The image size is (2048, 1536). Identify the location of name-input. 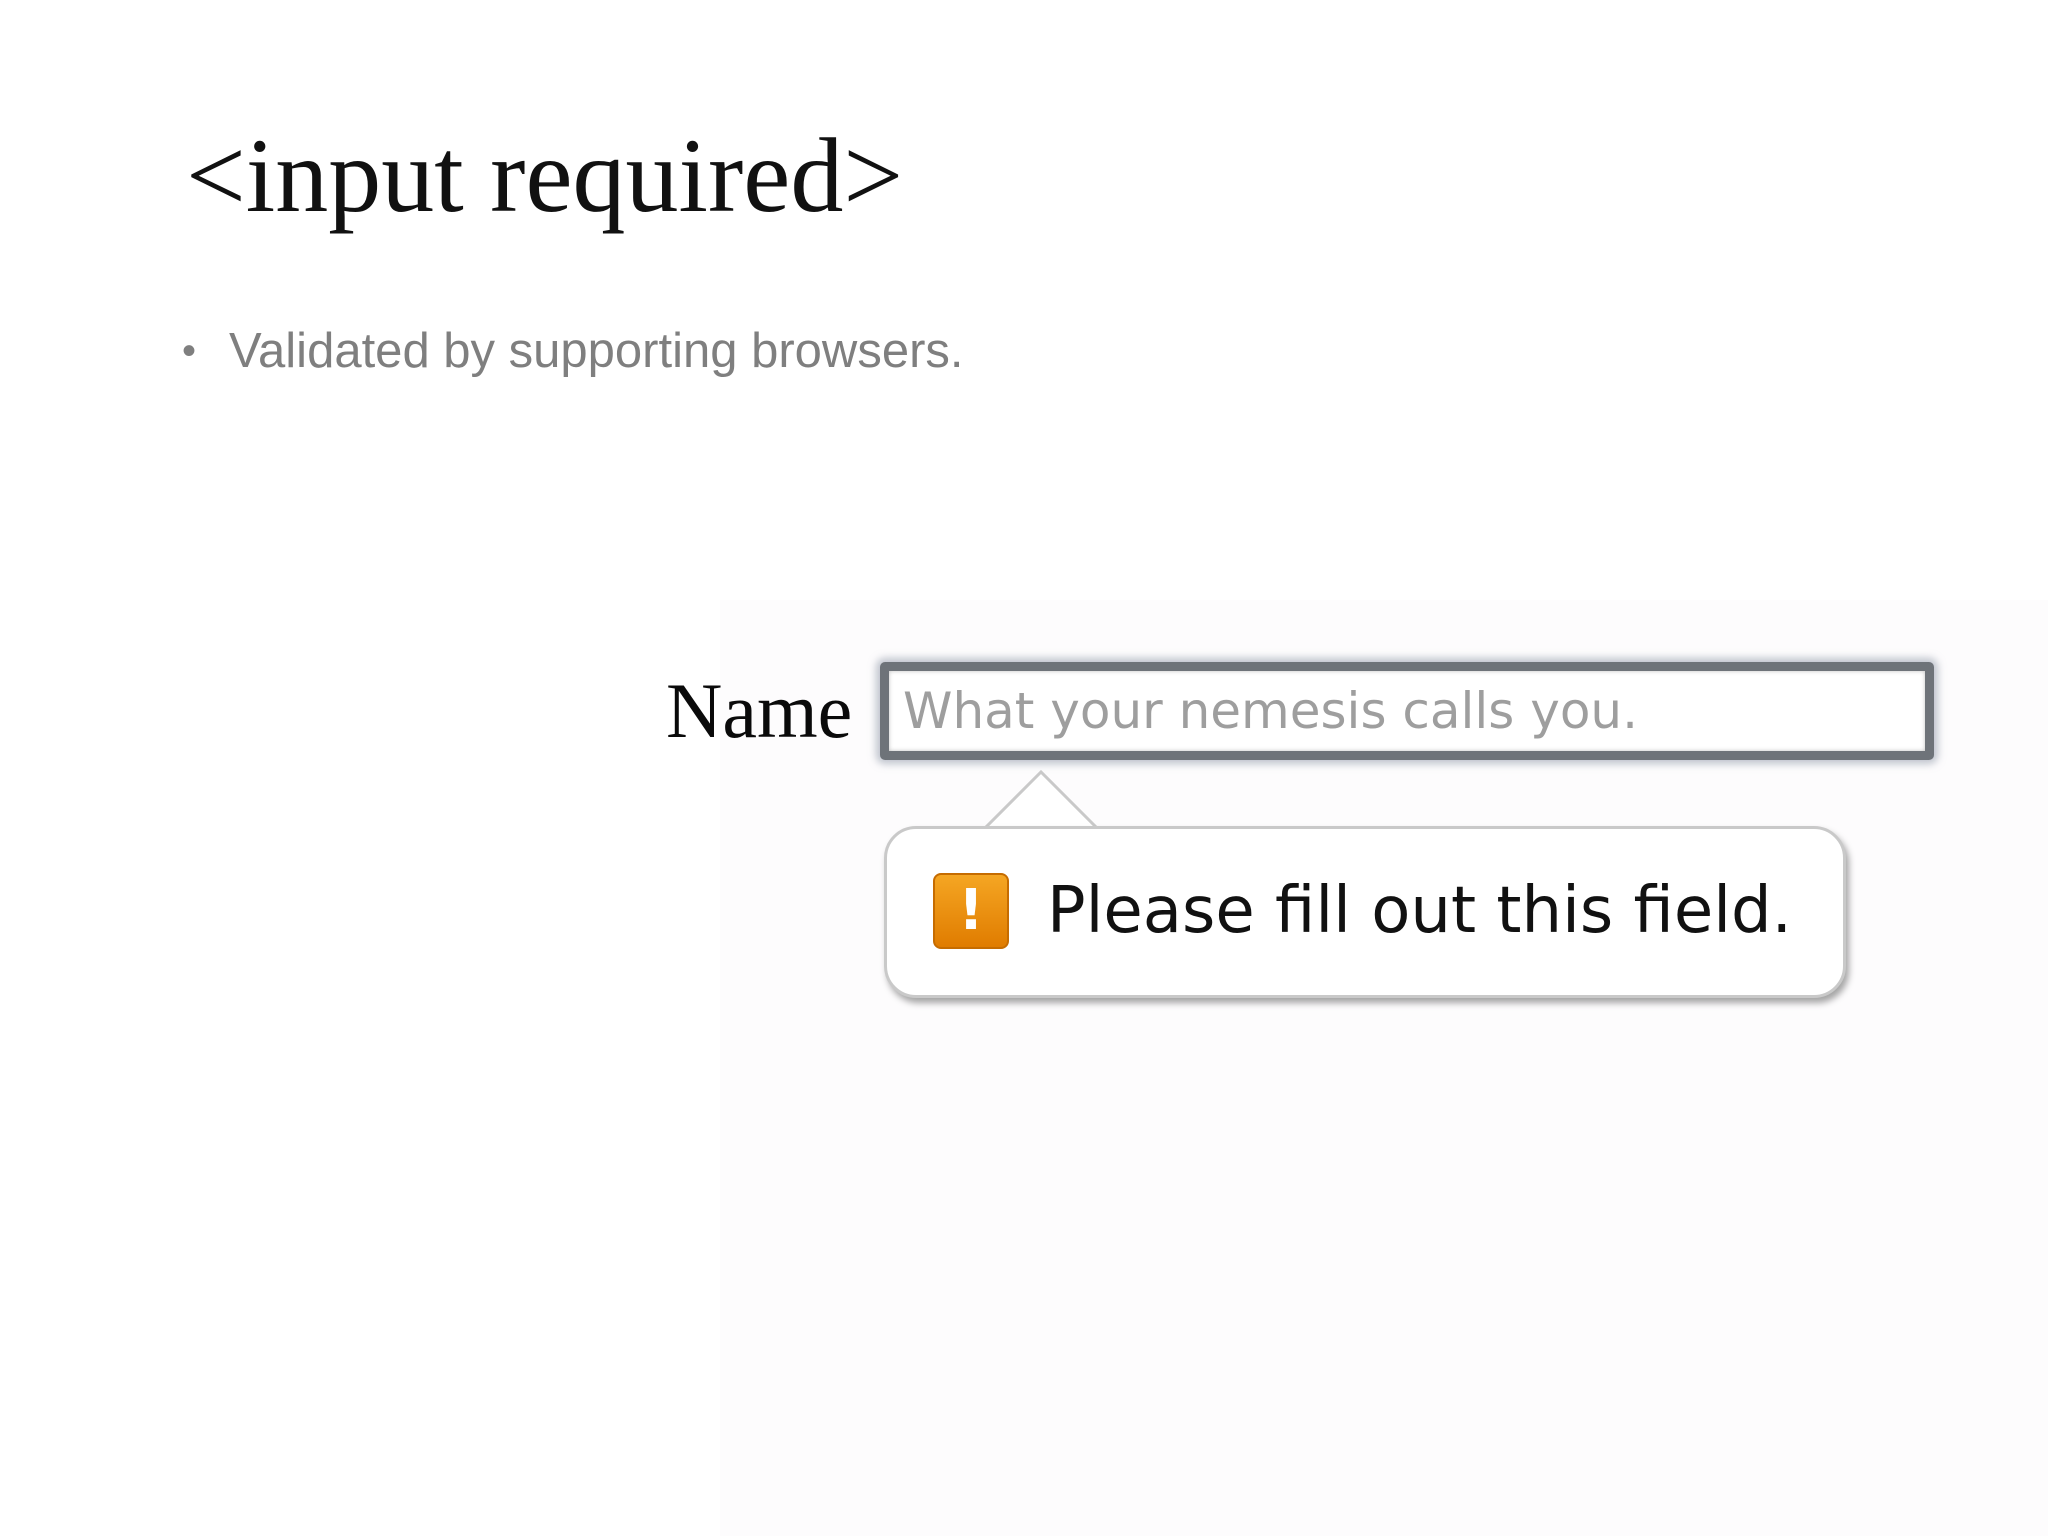
(1407, 711).